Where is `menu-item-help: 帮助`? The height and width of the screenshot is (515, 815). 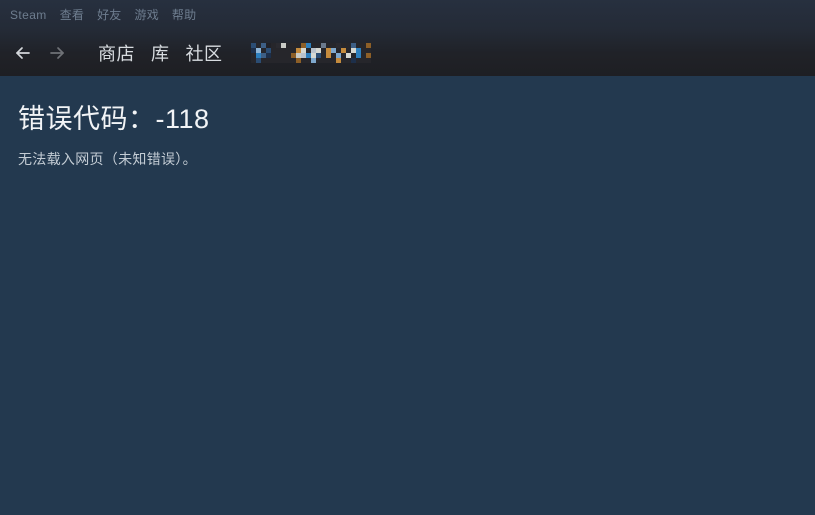
menu-item-help: 帮助 is located at coordinates (184, 15).